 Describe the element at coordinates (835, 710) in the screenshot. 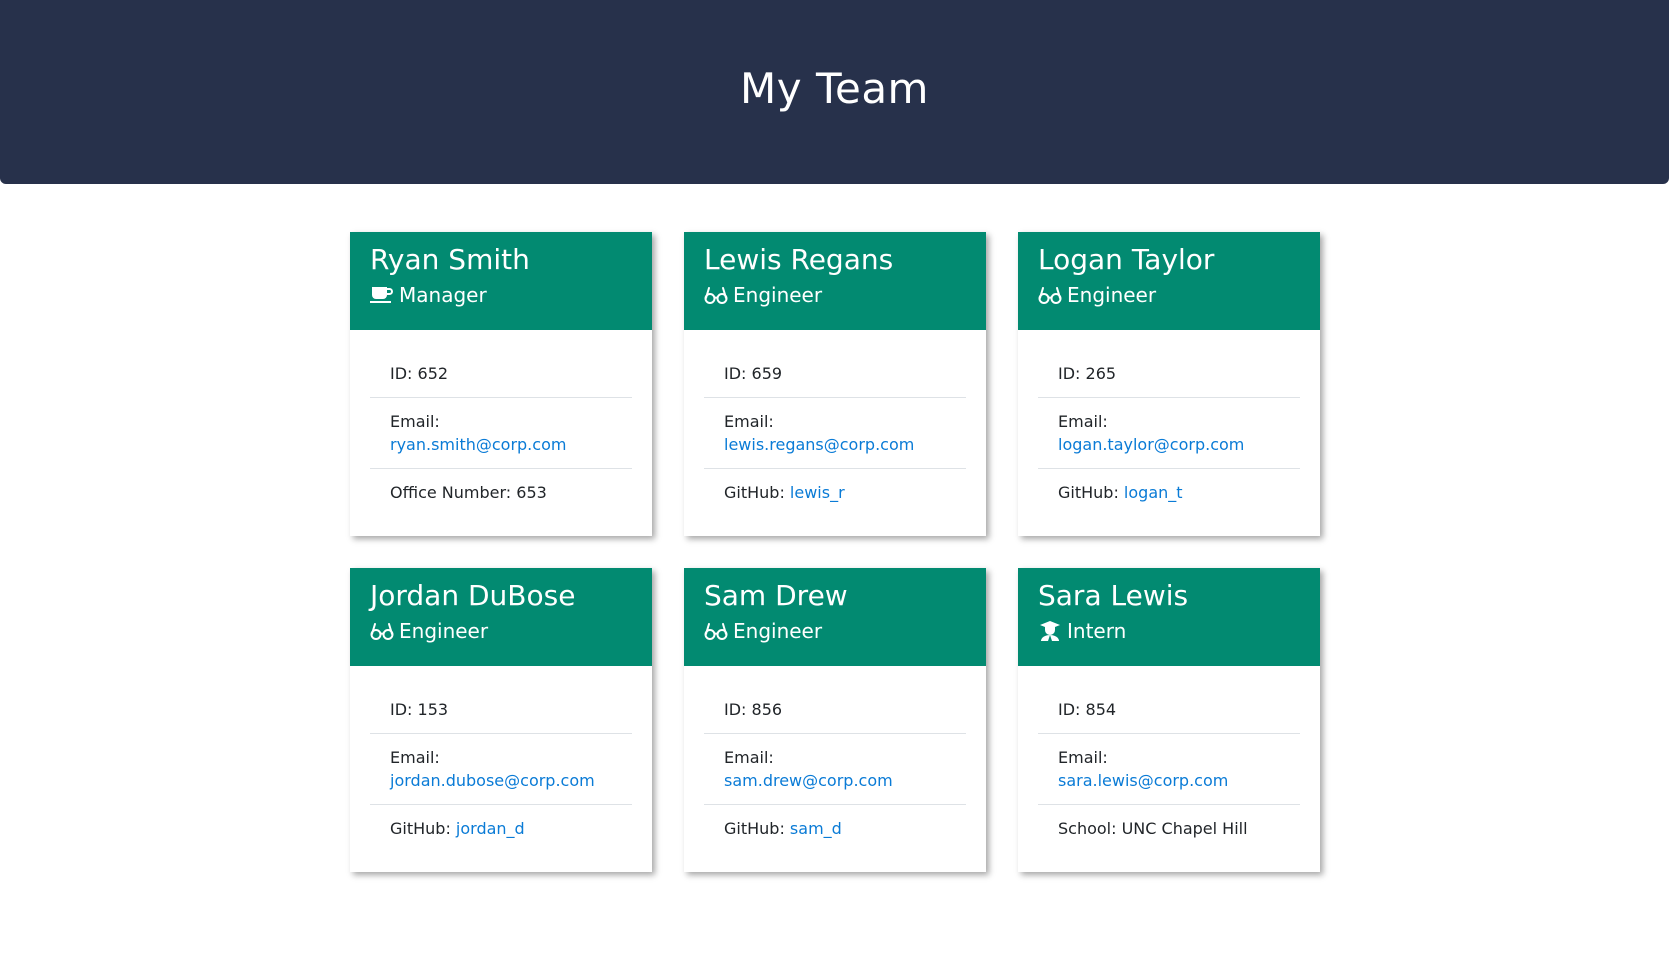

I see `employee-id: ID: 856` at that location.